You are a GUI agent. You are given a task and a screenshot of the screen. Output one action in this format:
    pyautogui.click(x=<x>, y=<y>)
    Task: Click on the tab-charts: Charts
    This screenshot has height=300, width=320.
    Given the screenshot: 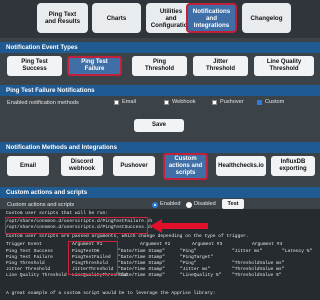 What is the action you would take?
    pyautogui.click(x=116, y=18)
    